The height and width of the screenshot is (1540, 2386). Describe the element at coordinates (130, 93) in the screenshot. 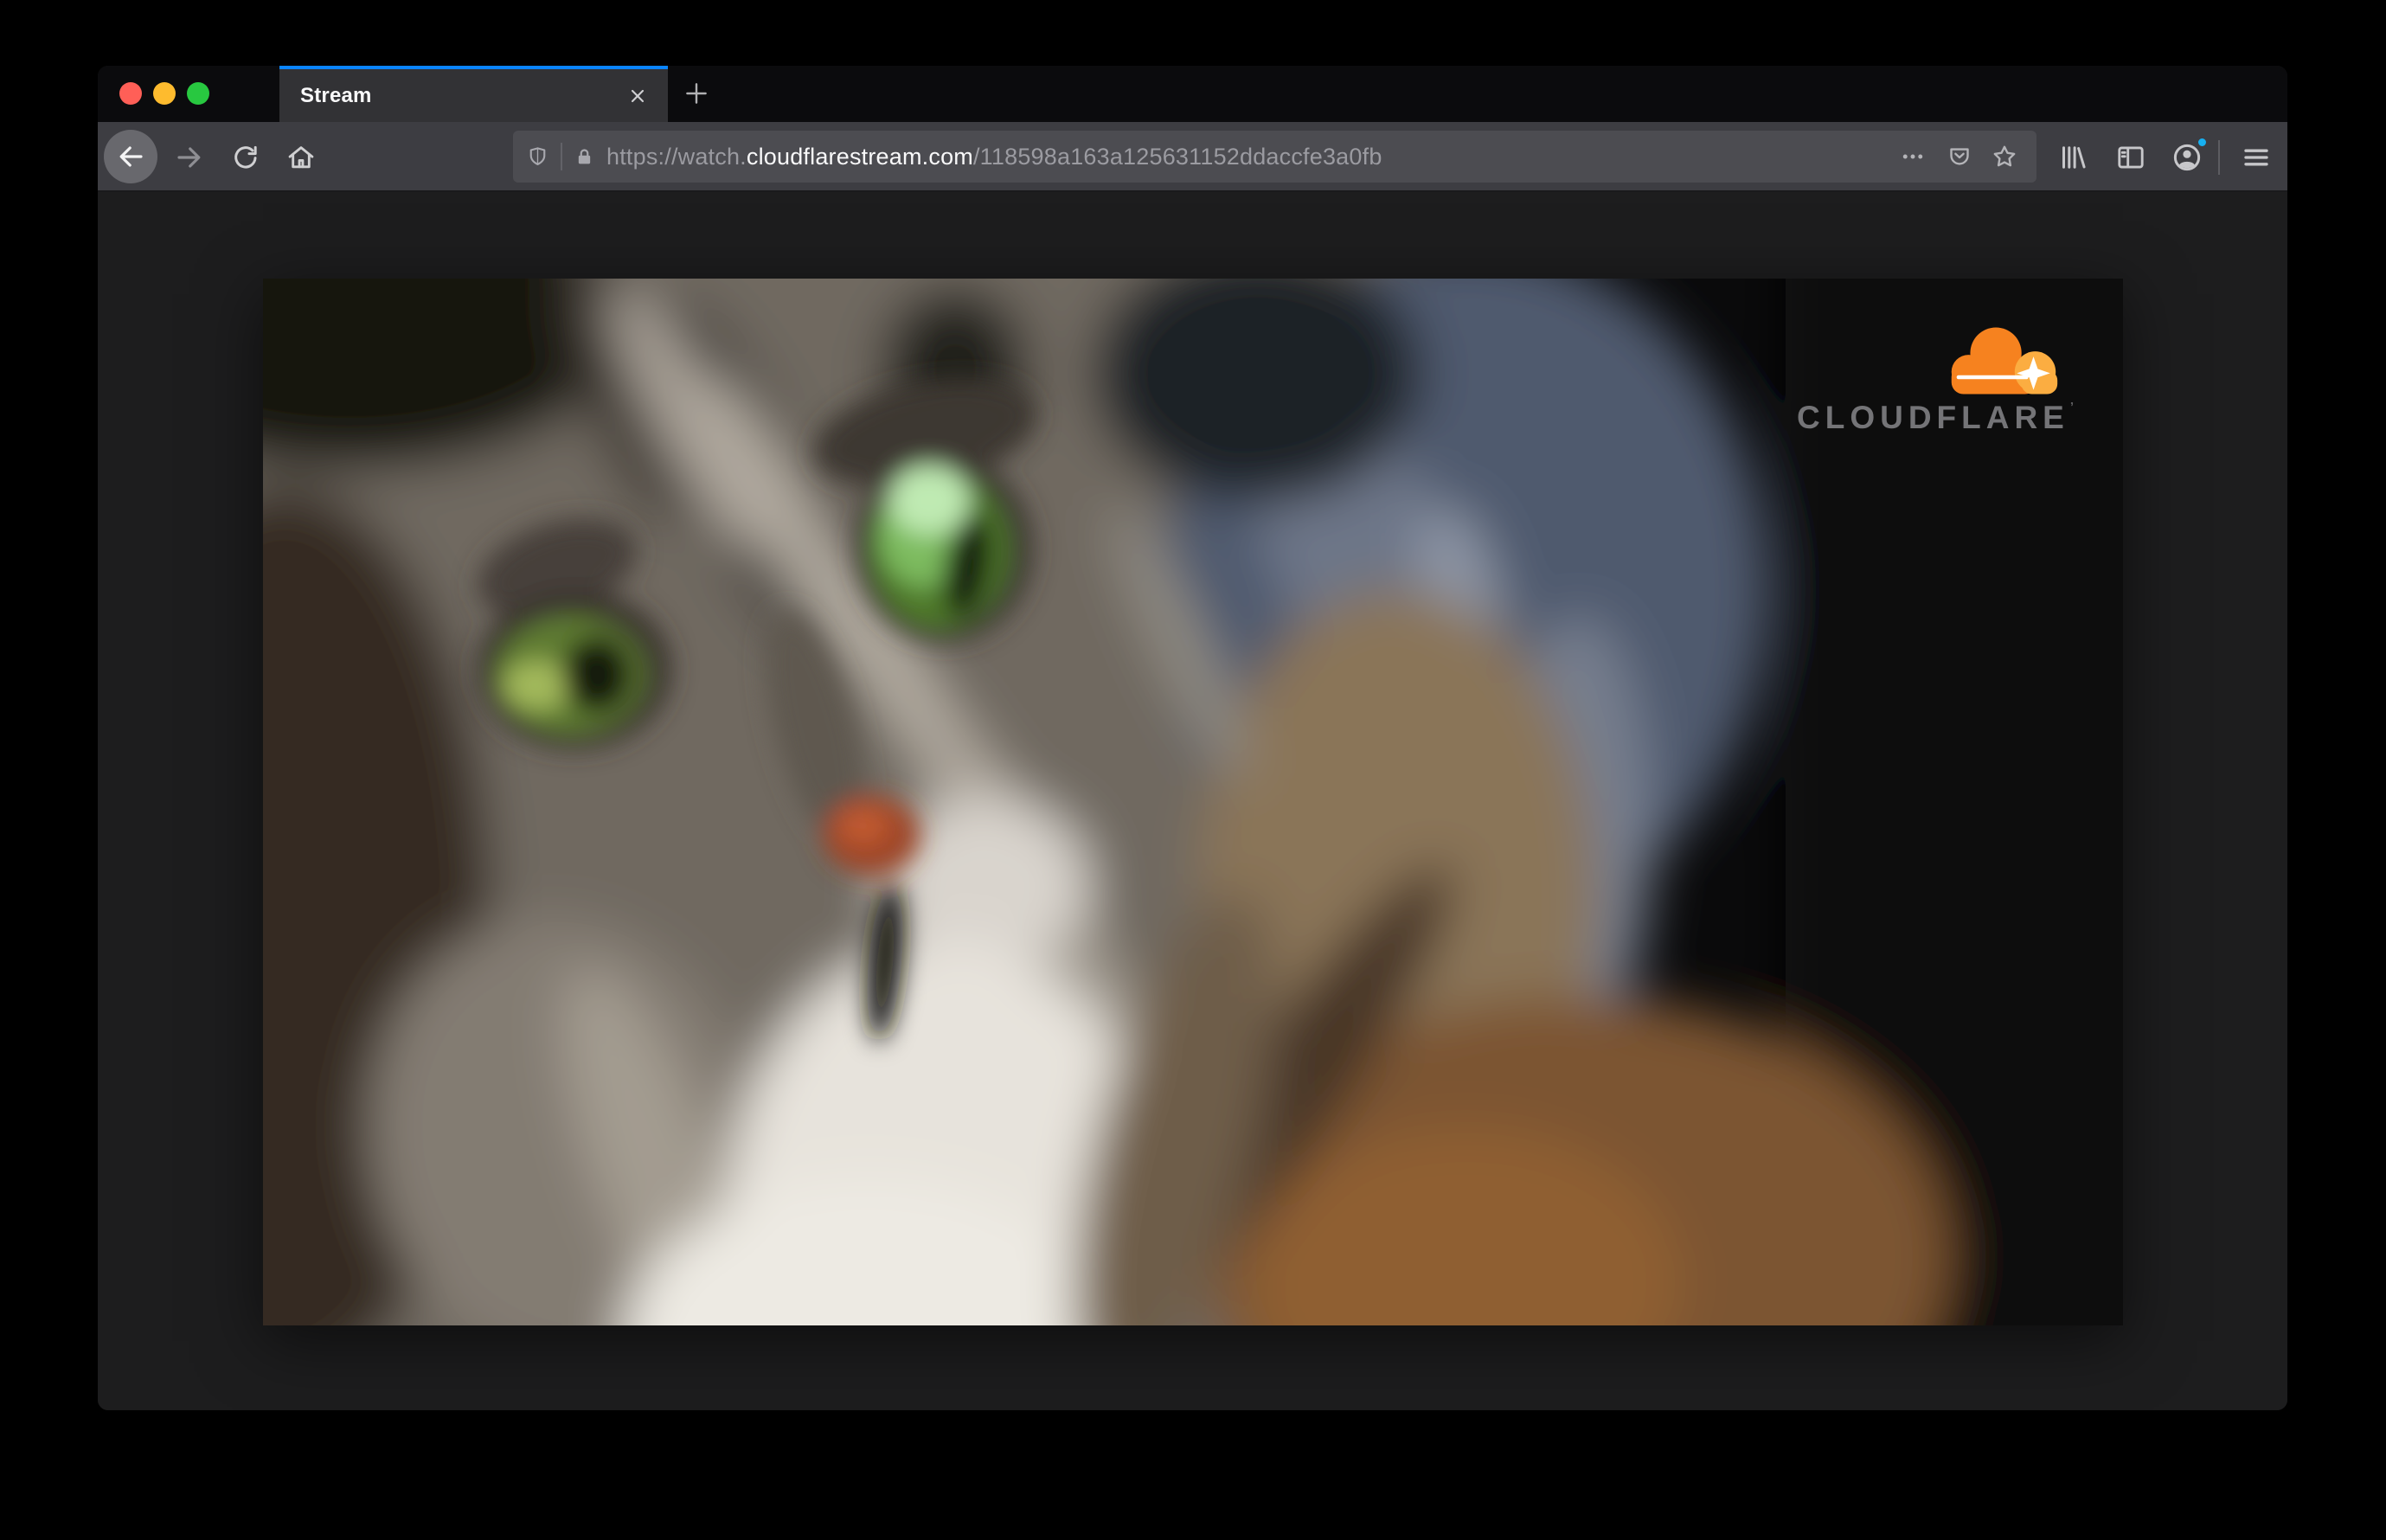

I see `traffic-light-close` at that location.